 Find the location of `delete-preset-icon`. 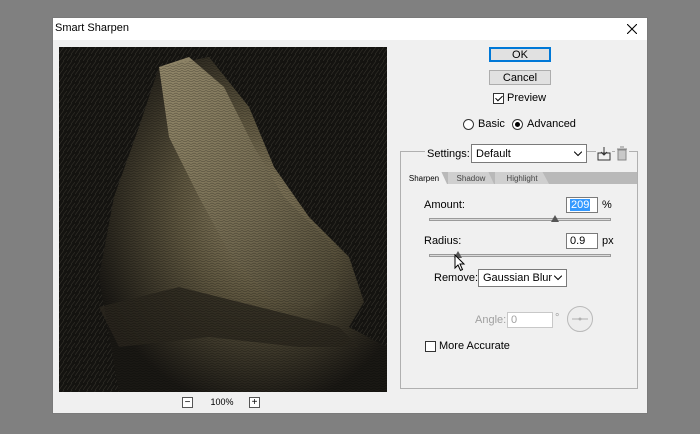

delete-preset-icon is located at coordinates (622, 153).